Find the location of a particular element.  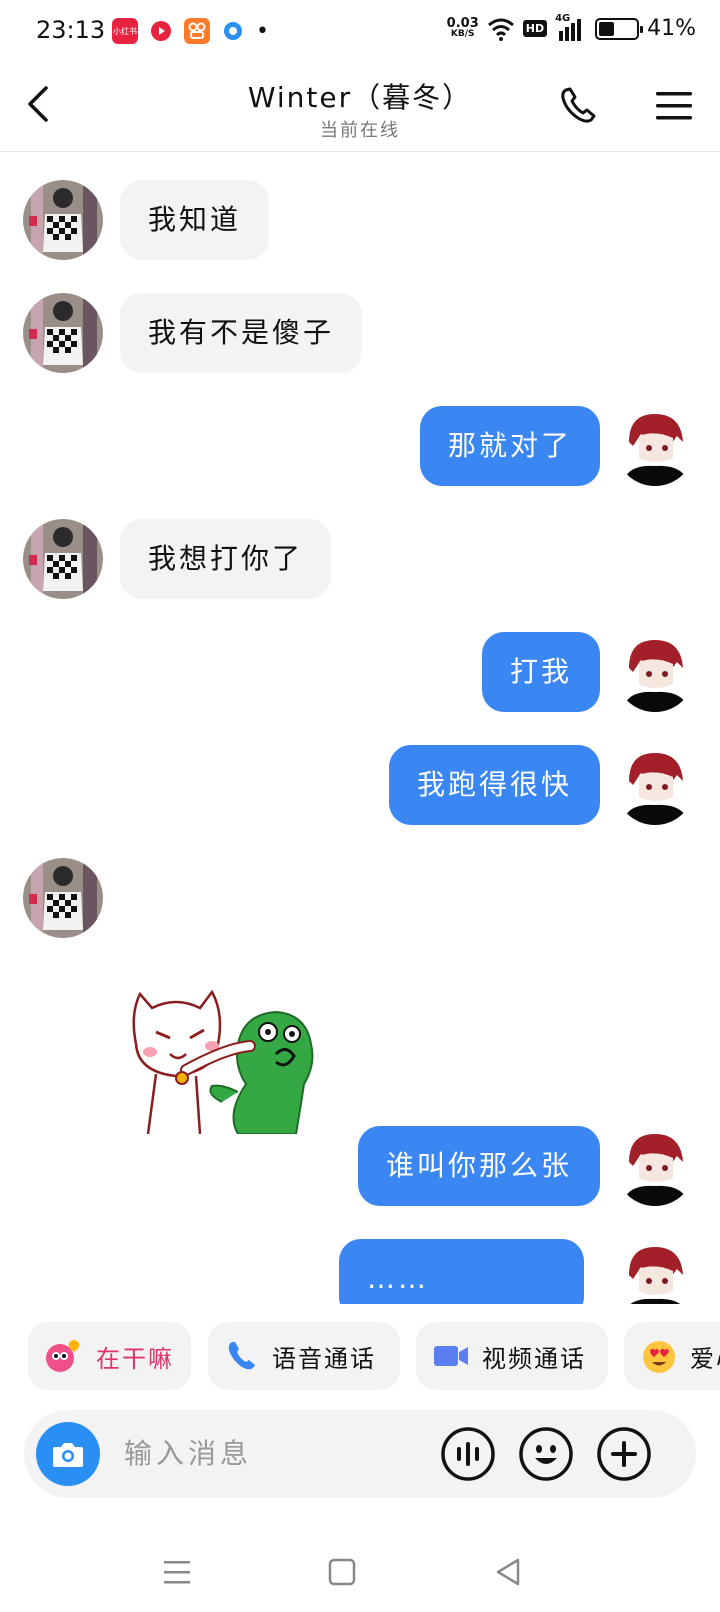

hd-badge: HD is located at coordinates (535, 28).